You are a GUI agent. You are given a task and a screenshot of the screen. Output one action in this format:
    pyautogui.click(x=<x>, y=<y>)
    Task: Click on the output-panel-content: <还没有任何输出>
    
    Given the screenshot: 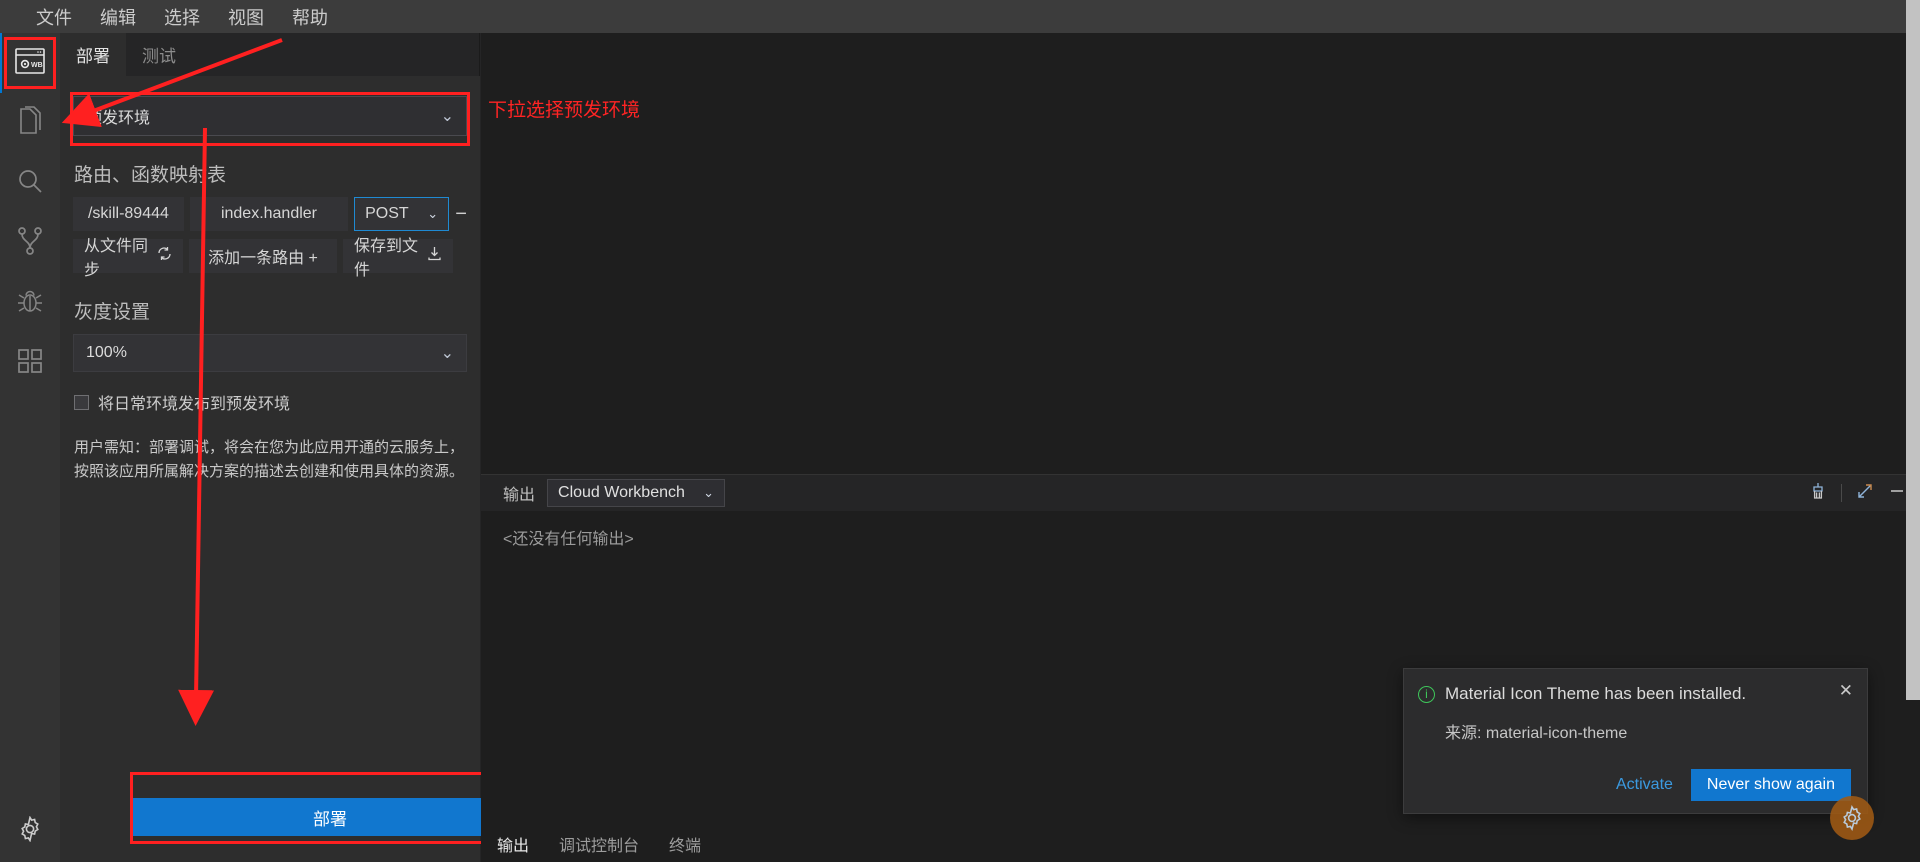 What is the action you would take?
    pyautogui.click(x=568, y=539)
    